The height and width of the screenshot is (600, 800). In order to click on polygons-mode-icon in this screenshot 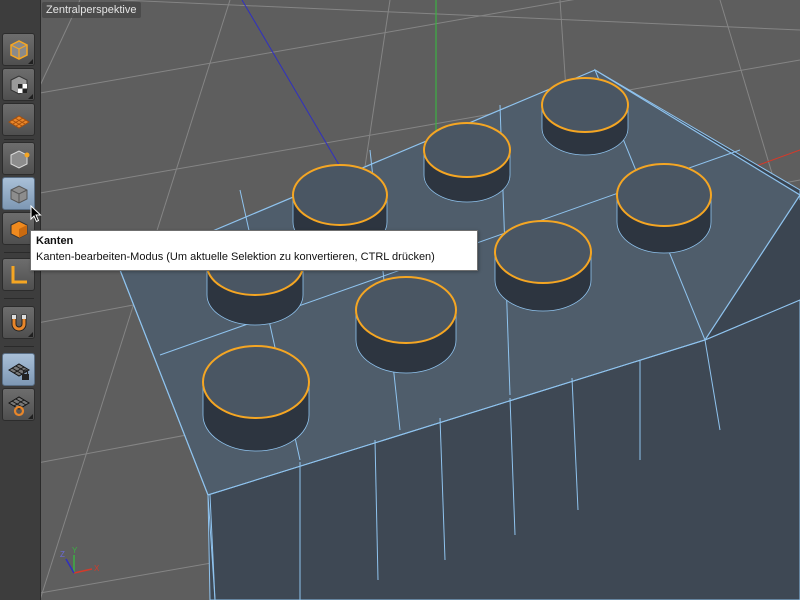, I will do `click(19, 229)`.